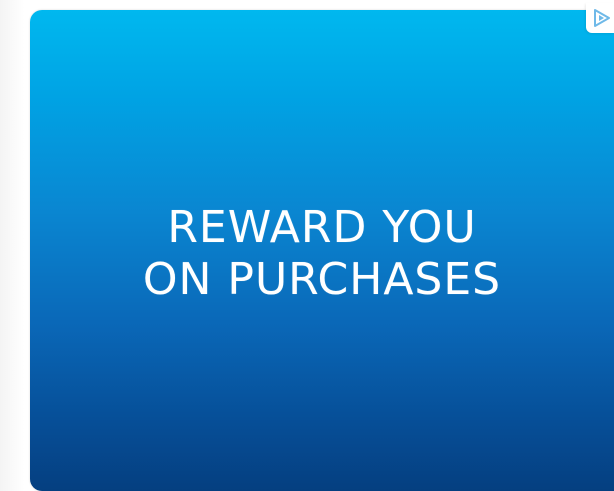 The image size is (614, 491). What do you see at coordinates (322, 227) in the screenshot?
I see `headline-line-1: REWARD YOU` at bounding box center [322, 227].